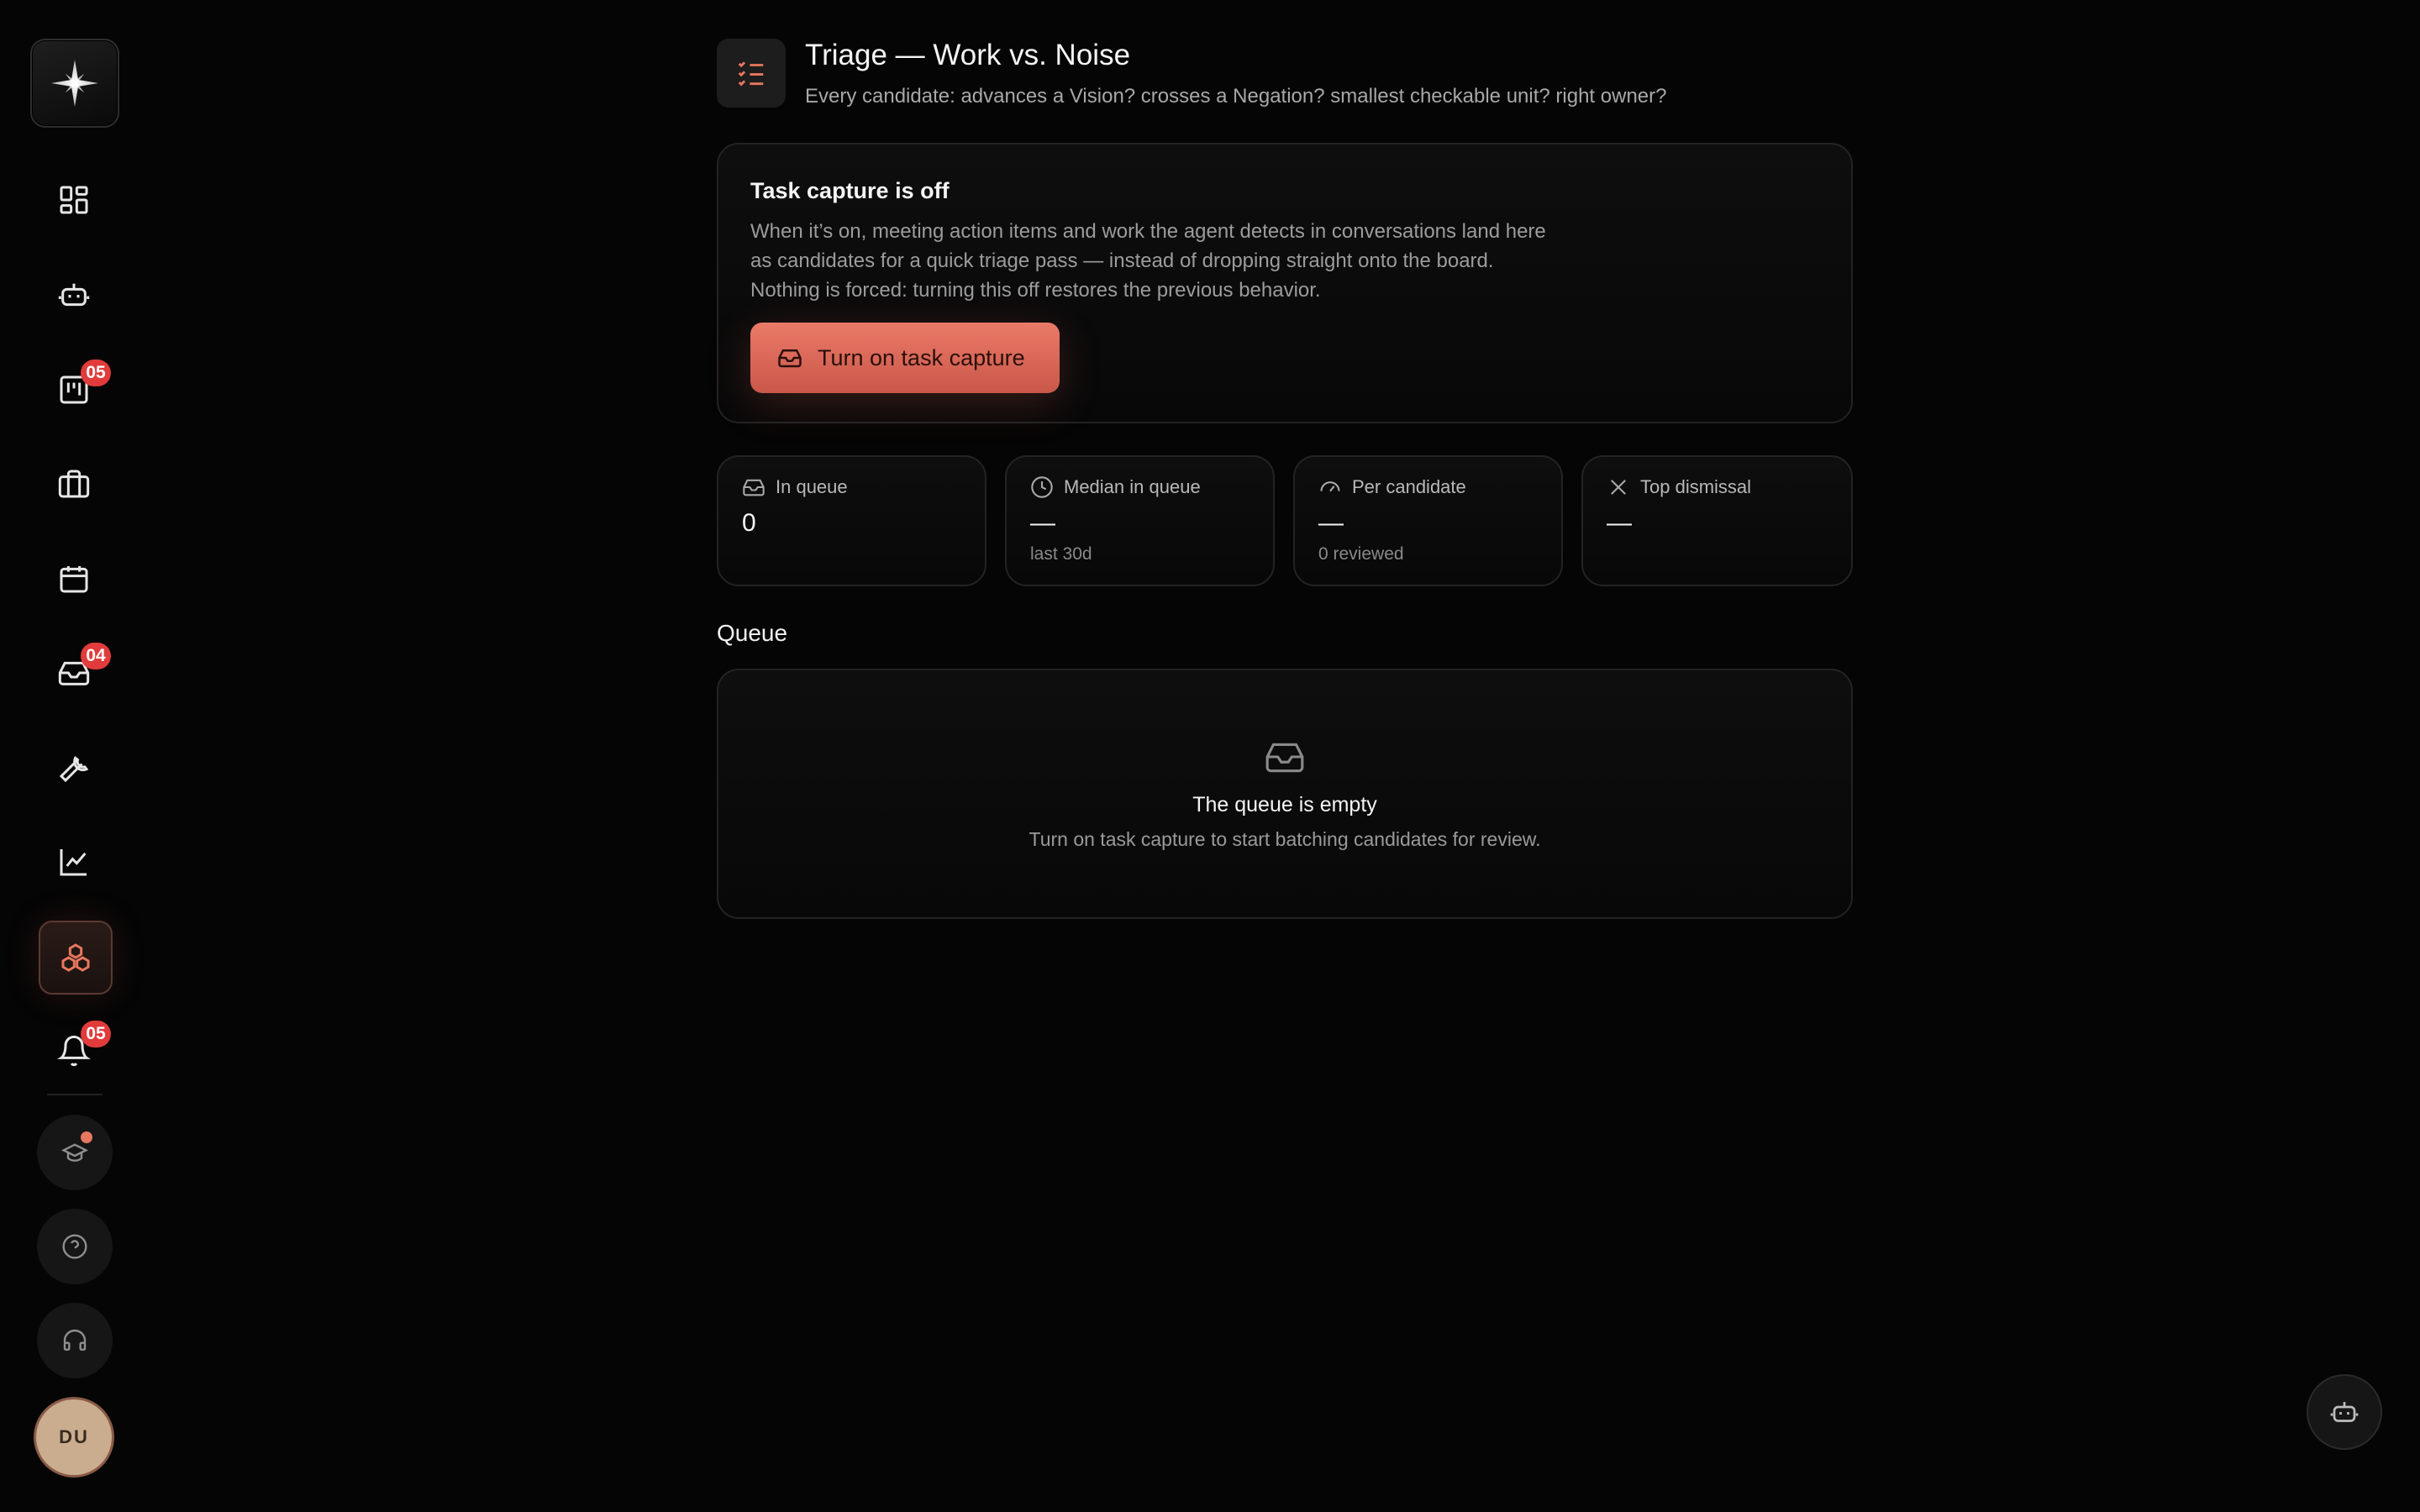 Image resolution: width=2420 pixels, height=1512 pixels. I want to click on support-button, so click(75, 1340).